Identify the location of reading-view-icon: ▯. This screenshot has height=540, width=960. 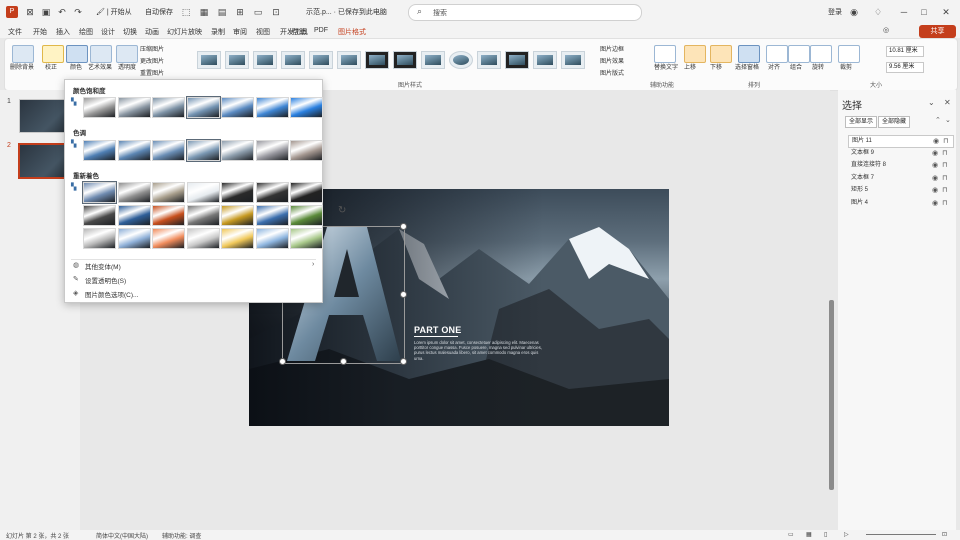
(825, 534).